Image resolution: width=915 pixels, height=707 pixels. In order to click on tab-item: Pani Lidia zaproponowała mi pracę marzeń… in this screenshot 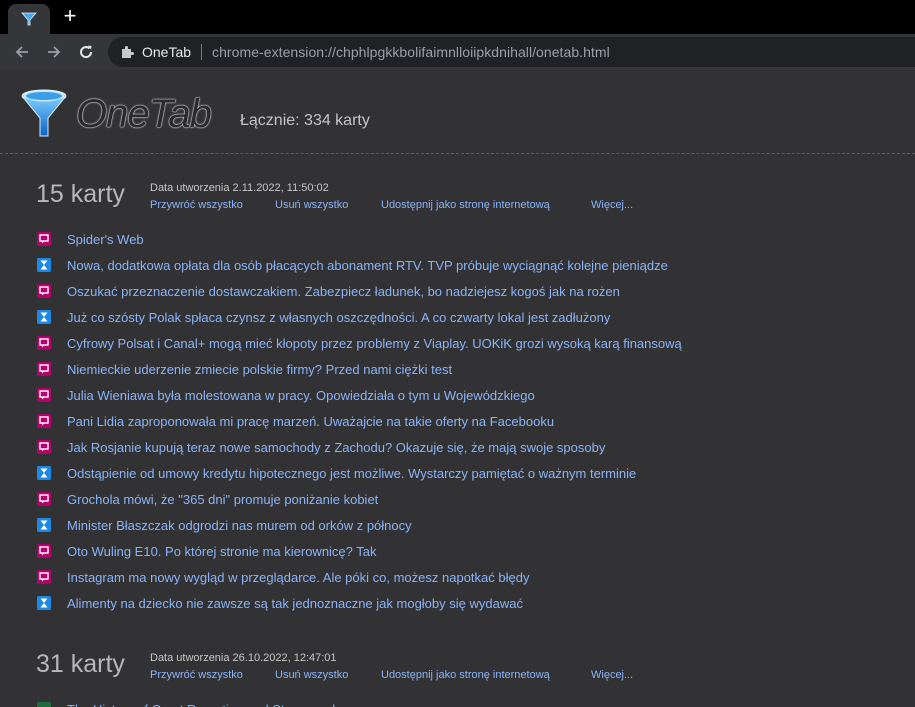, I will do `click(472, 421)`.